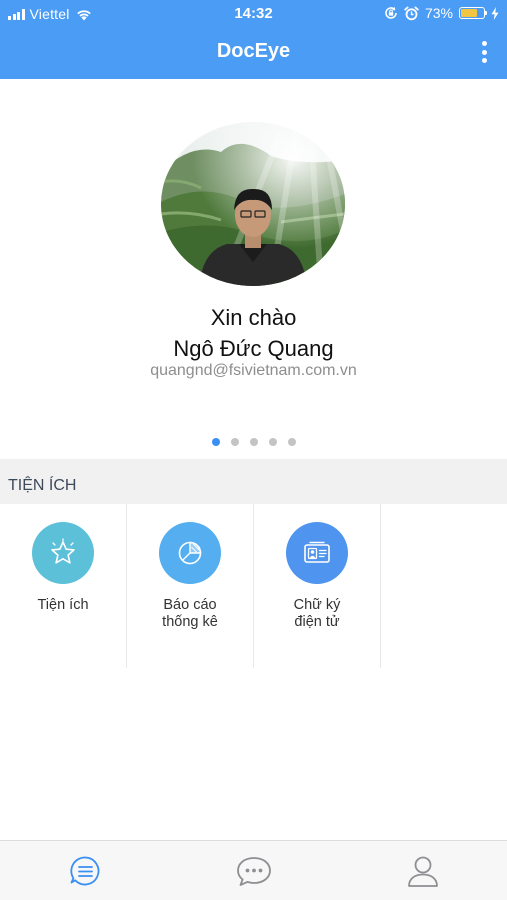  Describe the element at coordinates (63, 586) in the screenshot. I see `tile-tien-ich: Tiện ích` at that location.